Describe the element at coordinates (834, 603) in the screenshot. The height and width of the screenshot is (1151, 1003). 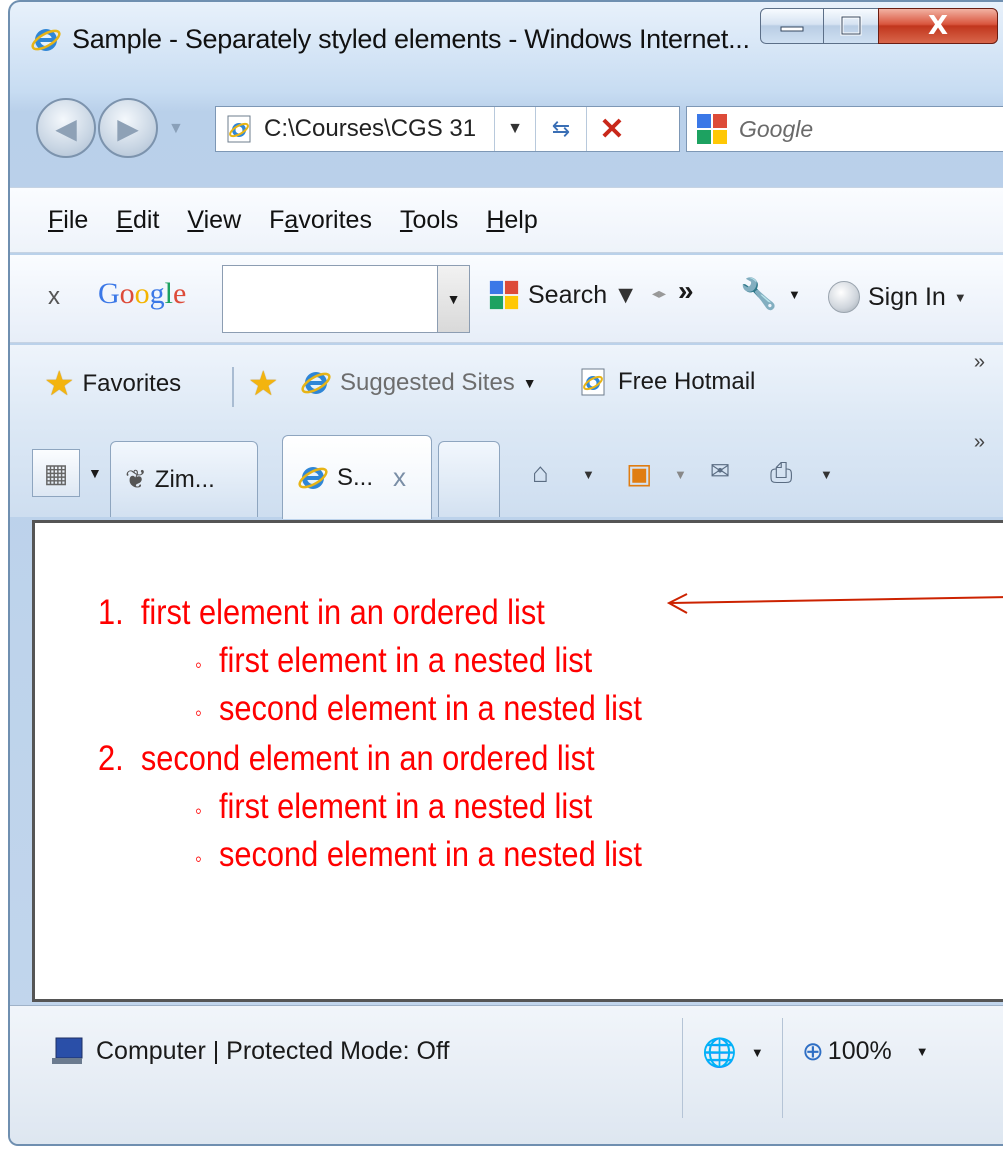
I see `annotation-arrow` at that location.